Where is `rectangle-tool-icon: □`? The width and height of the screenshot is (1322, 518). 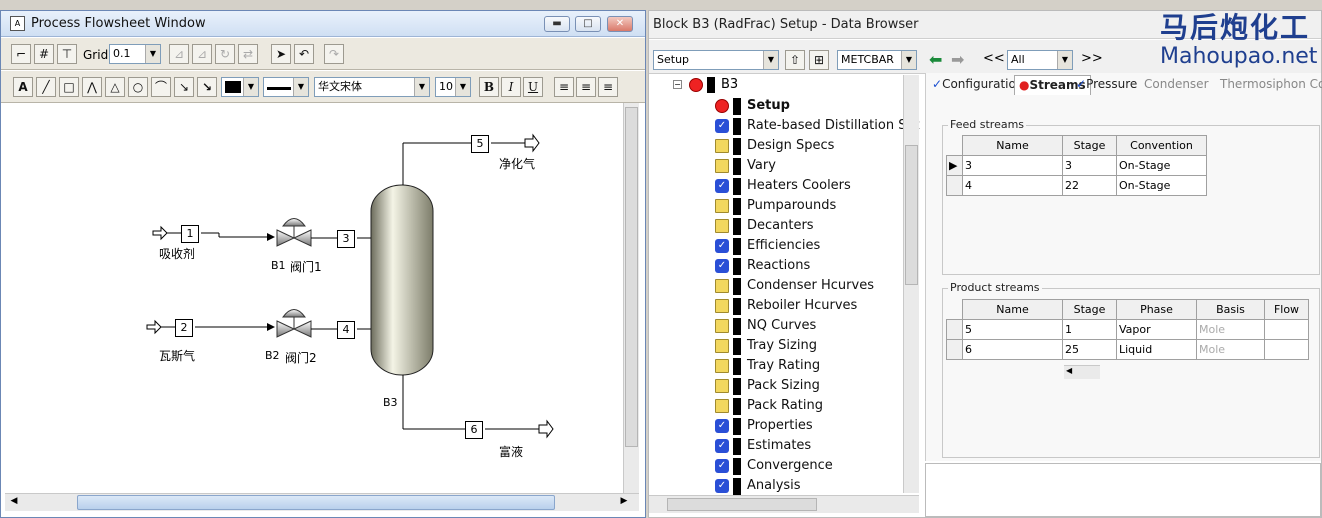
rectangle-tool-icon: □ is located at coordinates (69, 87).